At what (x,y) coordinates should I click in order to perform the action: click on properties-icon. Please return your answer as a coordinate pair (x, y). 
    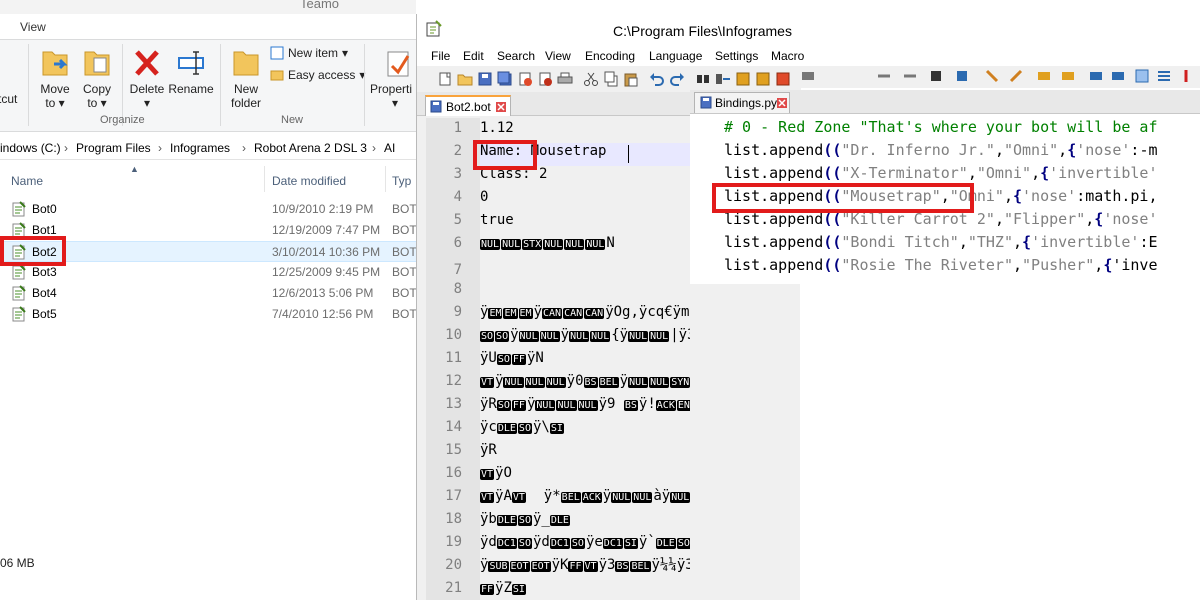
    Looking at the image, I should click on (398, 64).